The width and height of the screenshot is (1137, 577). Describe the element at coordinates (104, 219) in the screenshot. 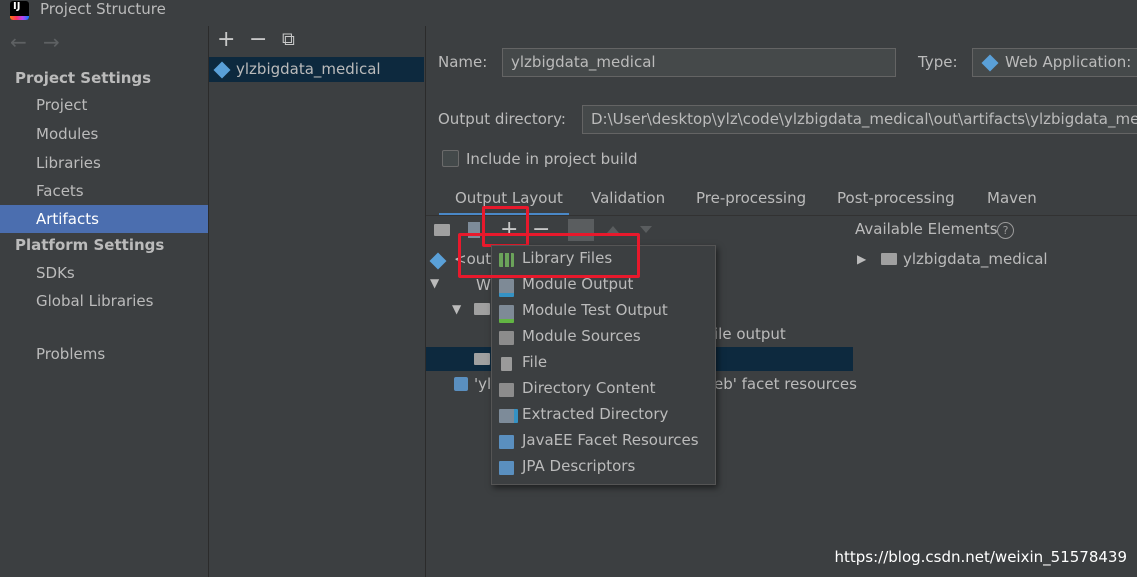

I see `nav-item-artifacts: Artifacts` at that location.